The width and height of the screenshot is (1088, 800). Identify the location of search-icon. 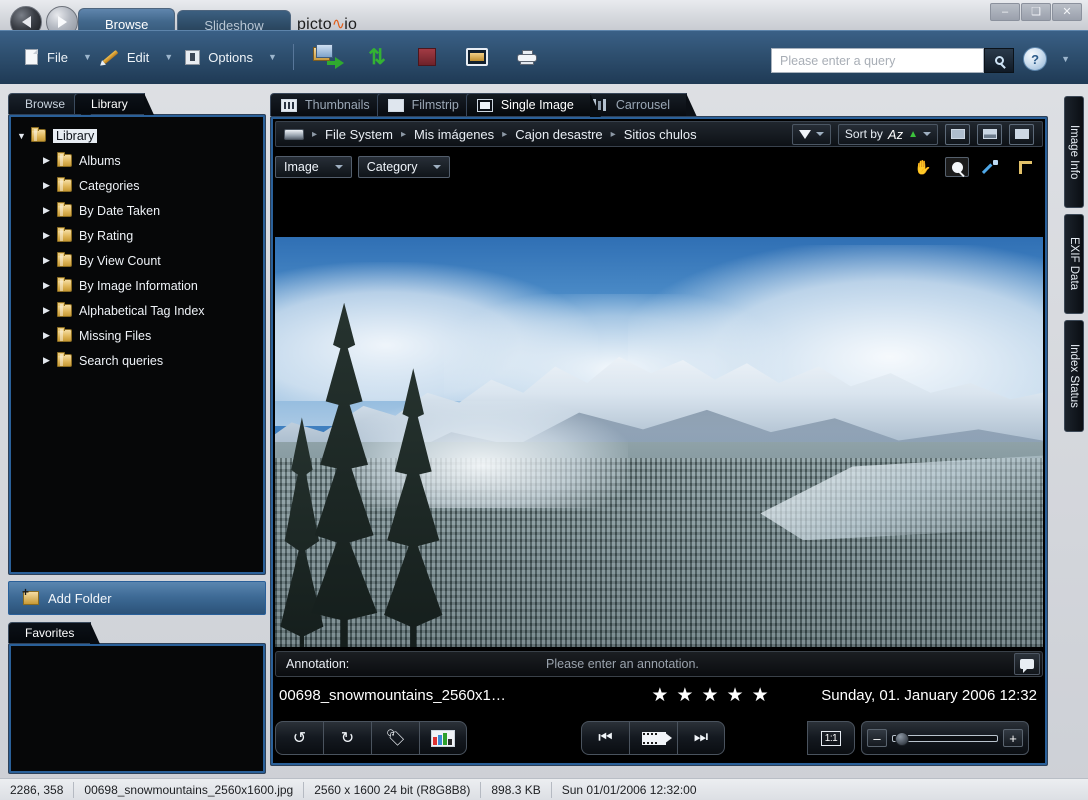
(999, 60).